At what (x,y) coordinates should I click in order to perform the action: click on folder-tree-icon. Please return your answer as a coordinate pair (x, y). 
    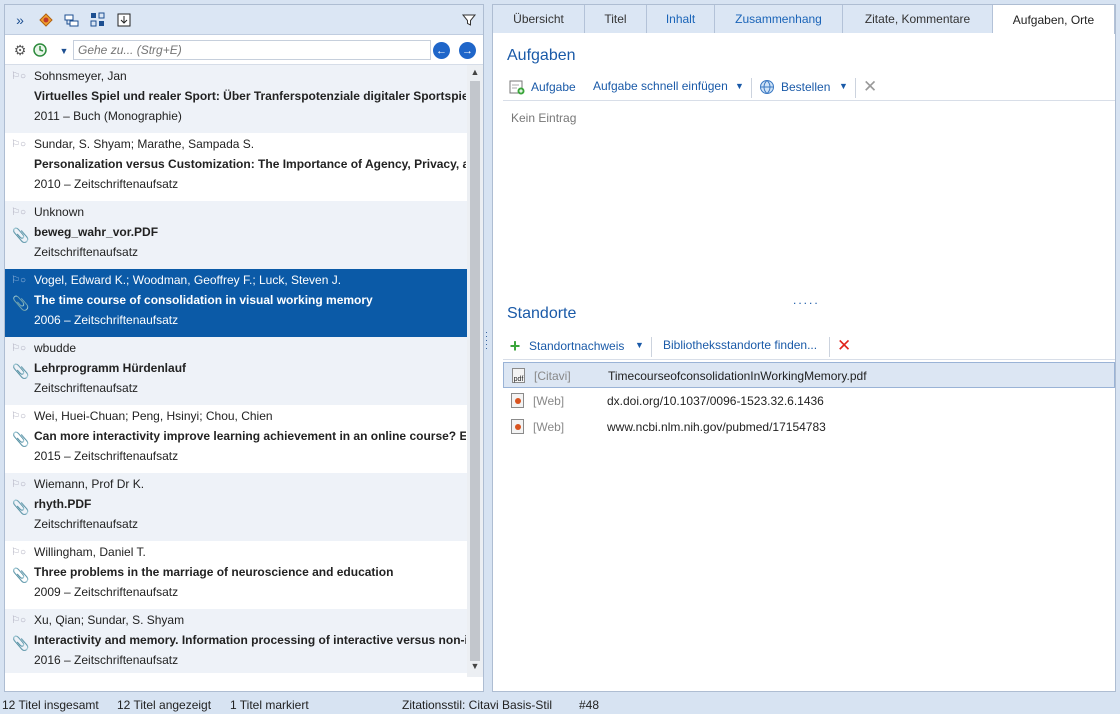
    Looking at the image, I should click on (72, 20).